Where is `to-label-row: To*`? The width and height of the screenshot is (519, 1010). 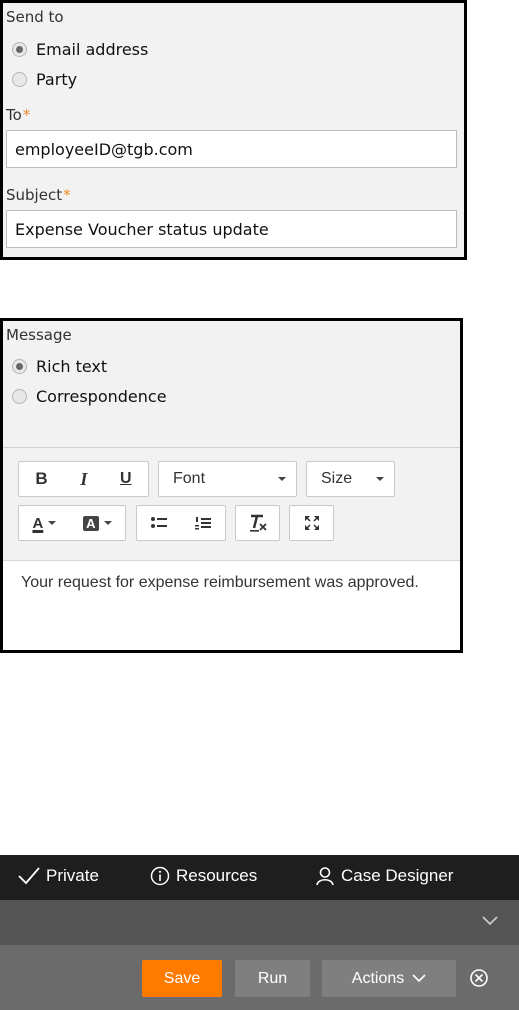
to-label-row: To* is located at coordinates (18, 115).